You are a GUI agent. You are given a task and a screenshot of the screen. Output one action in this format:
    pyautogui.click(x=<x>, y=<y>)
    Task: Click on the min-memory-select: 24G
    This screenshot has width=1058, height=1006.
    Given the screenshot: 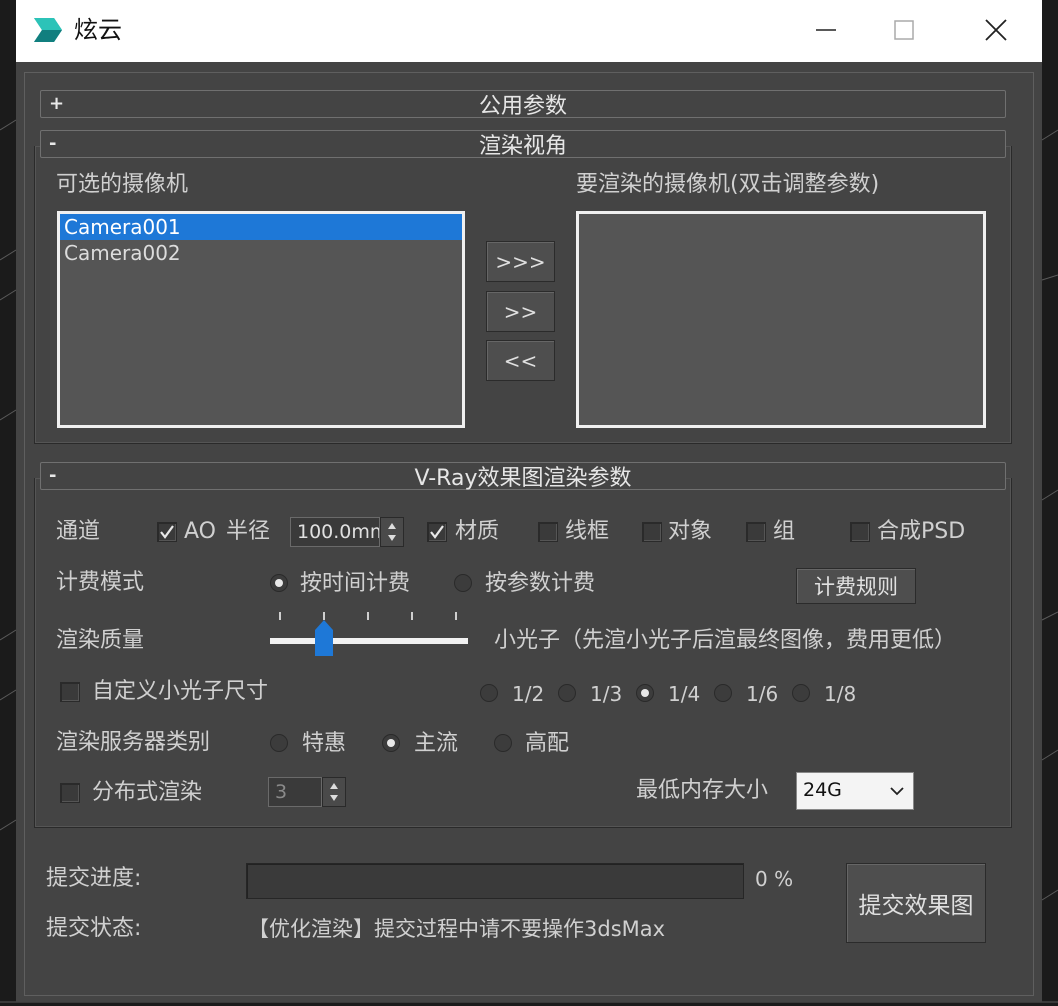 What is the action you would take?
    pyautogui.click(x=855, y=791)
    